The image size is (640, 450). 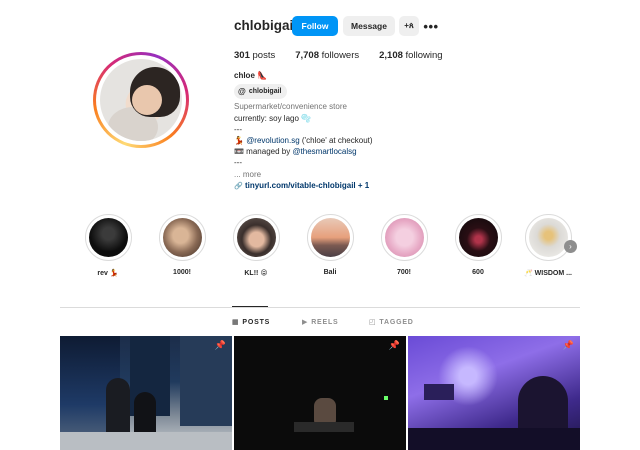 I want to click on profile-category: Supermarket/convenience store, so click(x=290, y=107).